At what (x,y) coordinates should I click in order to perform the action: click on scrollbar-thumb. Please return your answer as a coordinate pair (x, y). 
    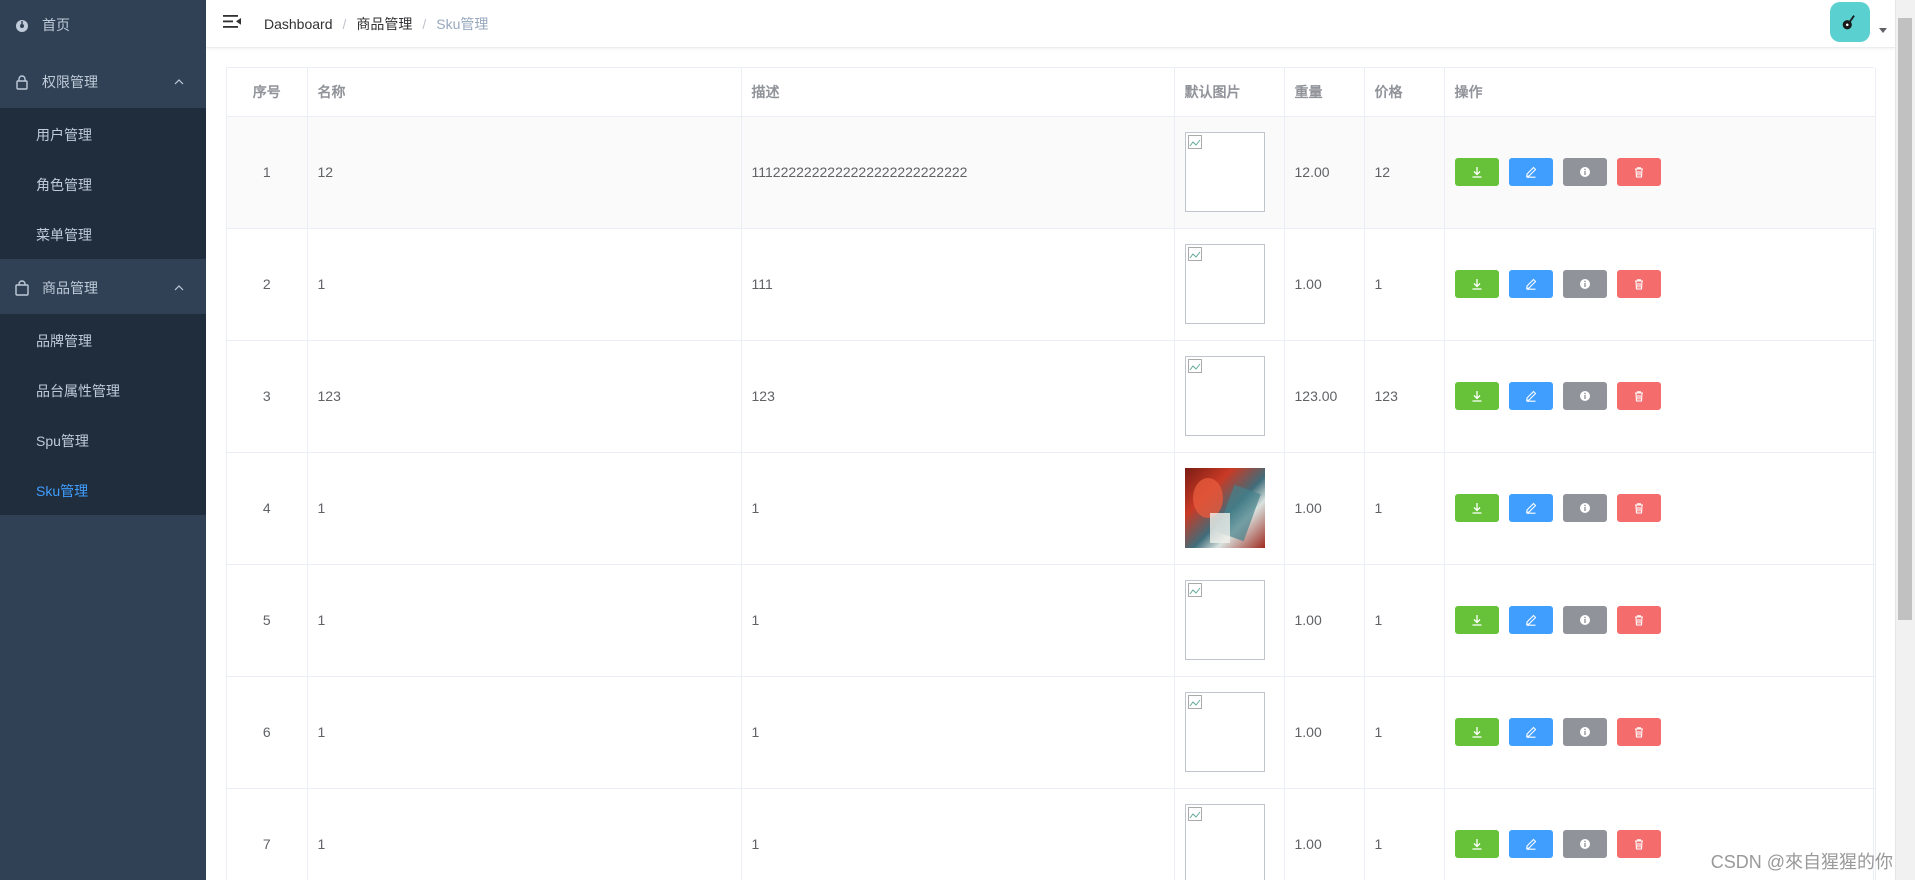
    Looking at the image, I should click on (1905, 319).